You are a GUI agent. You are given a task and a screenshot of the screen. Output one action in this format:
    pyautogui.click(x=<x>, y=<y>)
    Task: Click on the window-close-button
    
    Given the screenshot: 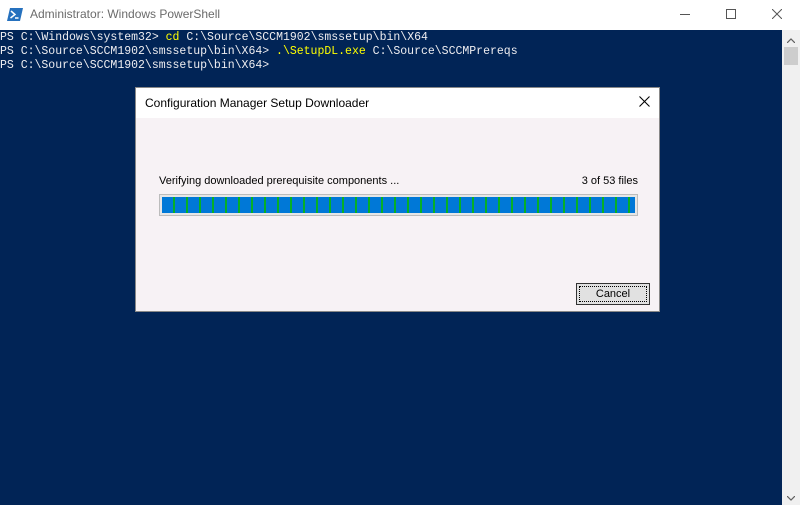 What is the action you would take?
    pyautogui.click(x=777, y=15)
    